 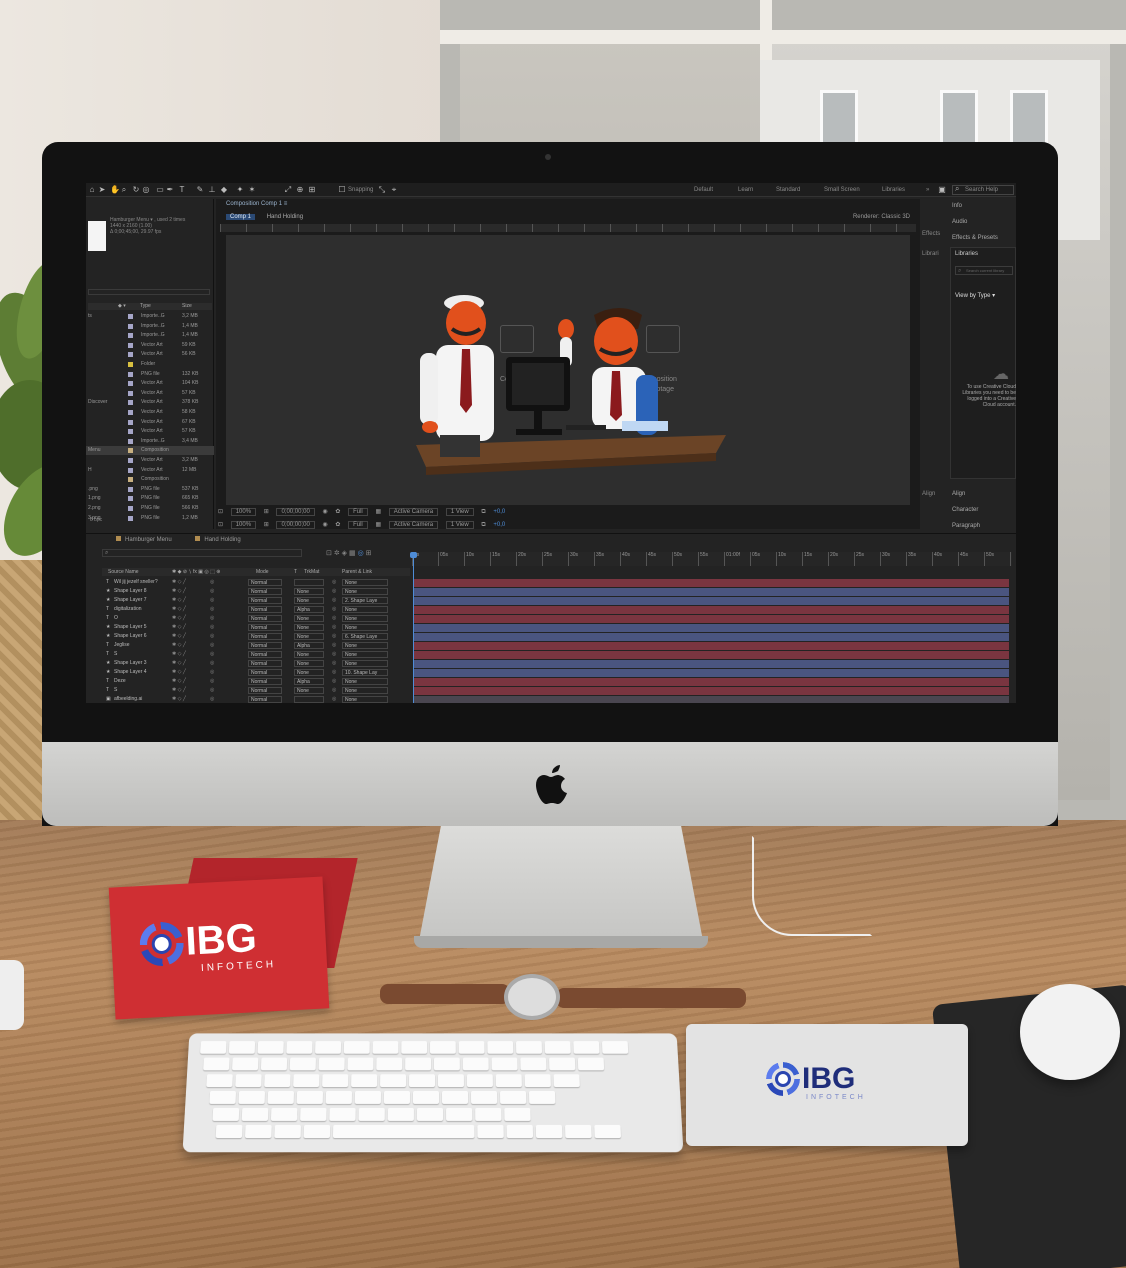 I want to click on zoom-select: 100%, so click(x=243, y=512).